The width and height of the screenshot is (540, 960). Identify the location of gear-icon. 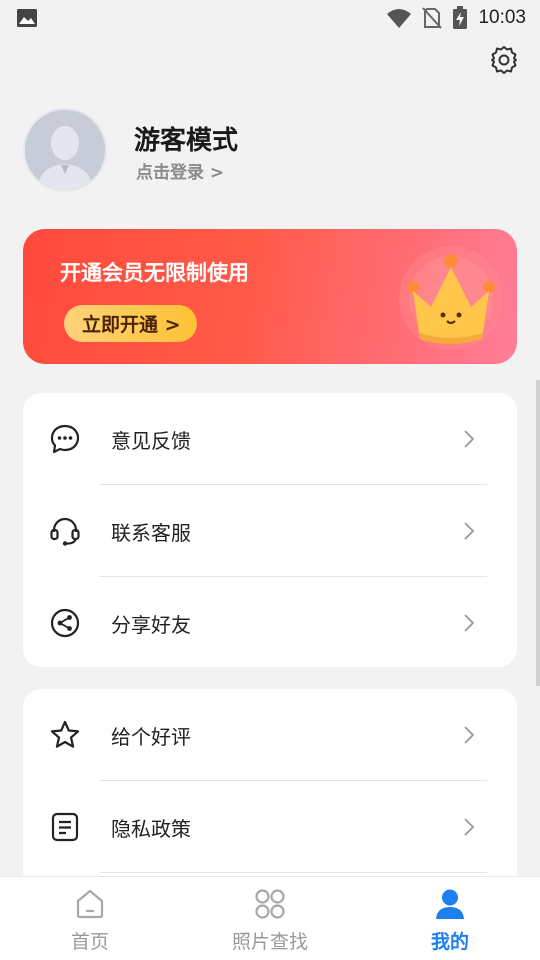
(504, 60).